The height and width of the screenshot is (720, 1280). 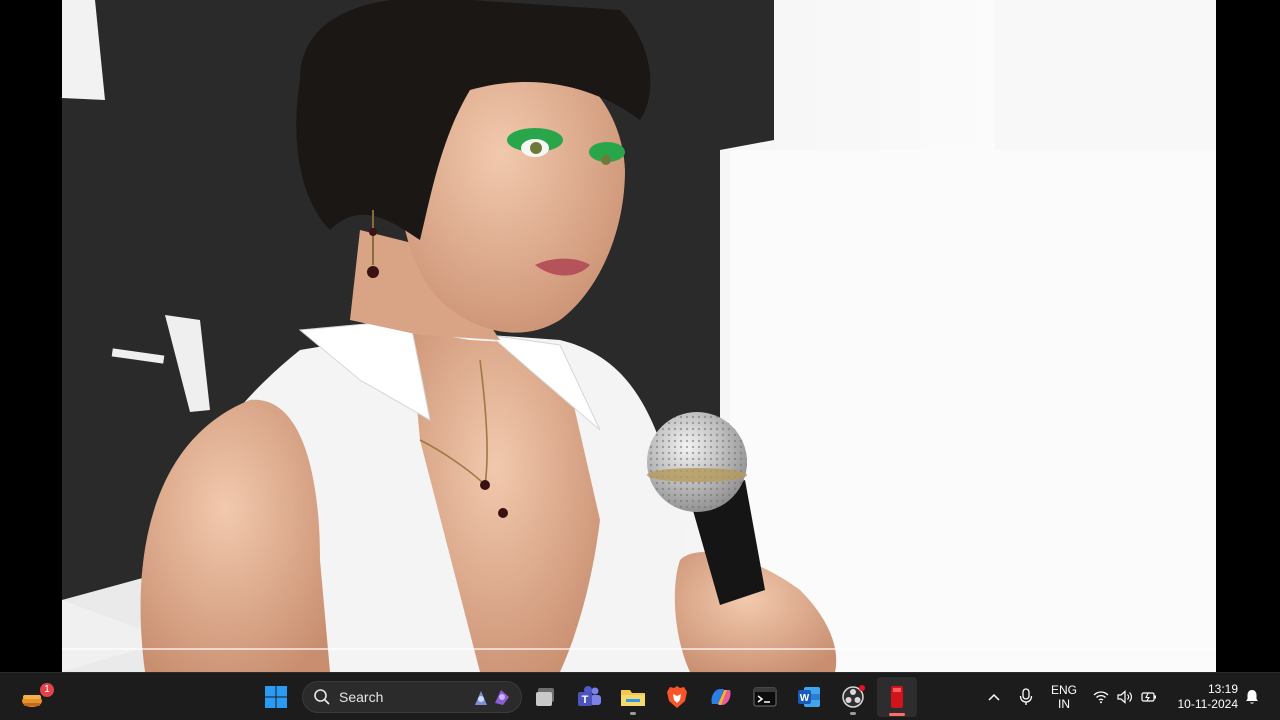 I want to click on microphone-button, so click(x=1026, y=697).